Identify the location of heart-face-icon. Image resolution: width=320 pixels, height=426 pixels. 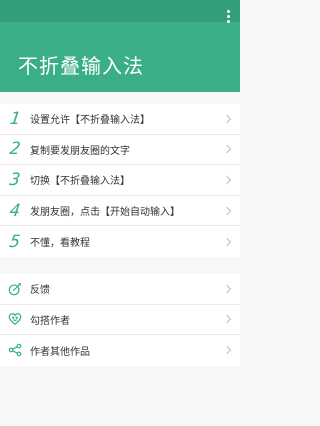
(15, 319).